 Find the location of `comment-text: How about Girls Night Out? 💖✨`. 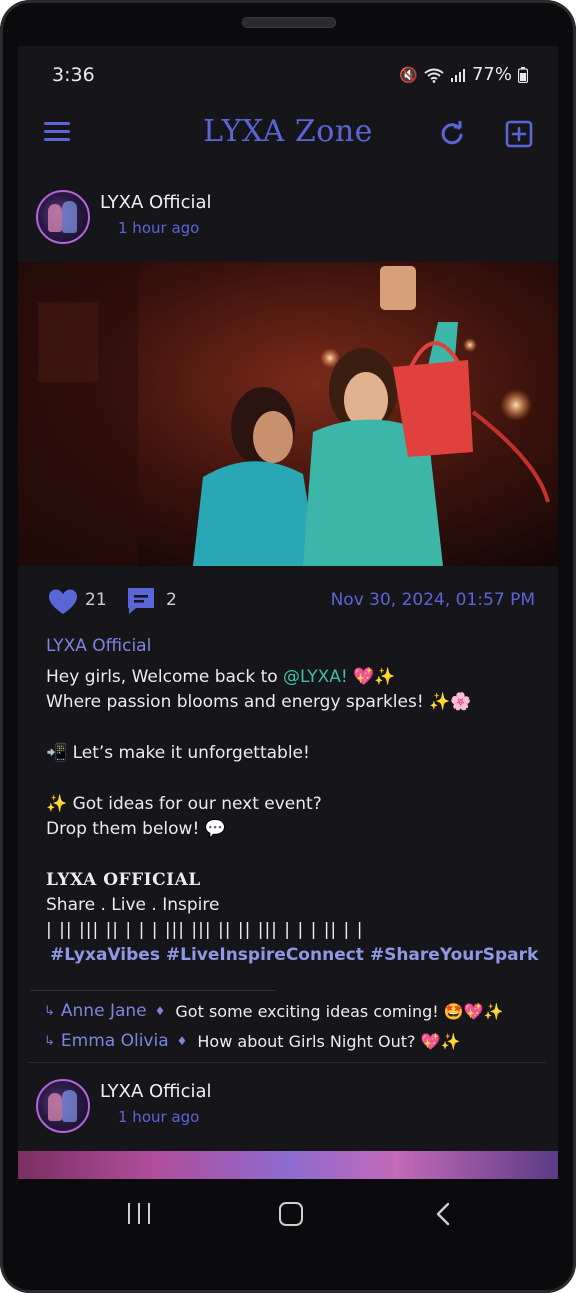

comment-text: How about Girls Night Out? 💖✨ is located at coordinates (329, 1041).